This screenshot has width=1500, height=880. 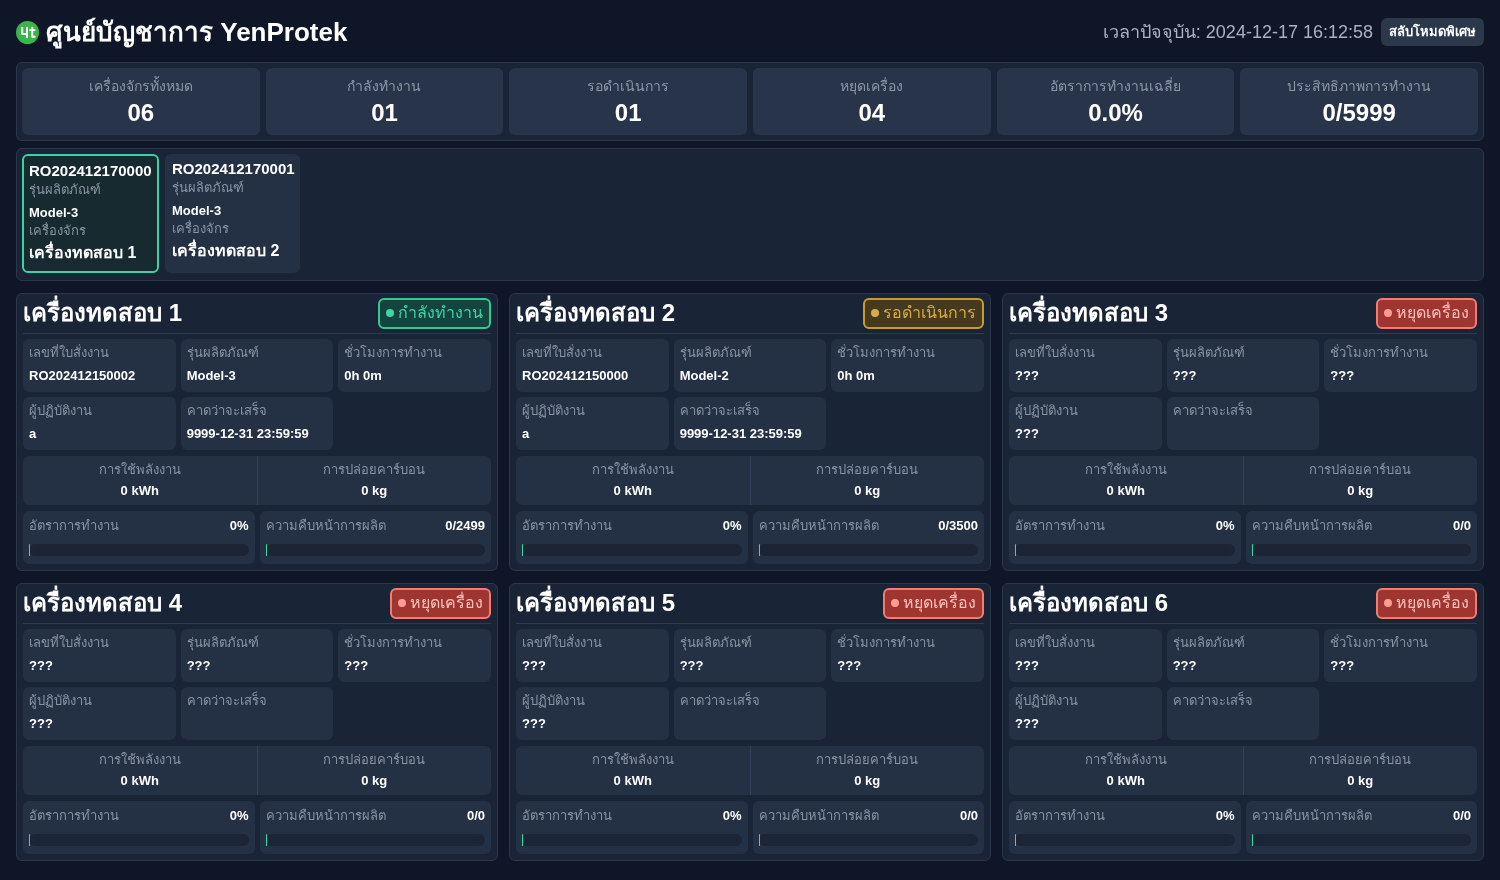 I want to click on status-label: กำลังทำงาน, so click(x=440, y=313).